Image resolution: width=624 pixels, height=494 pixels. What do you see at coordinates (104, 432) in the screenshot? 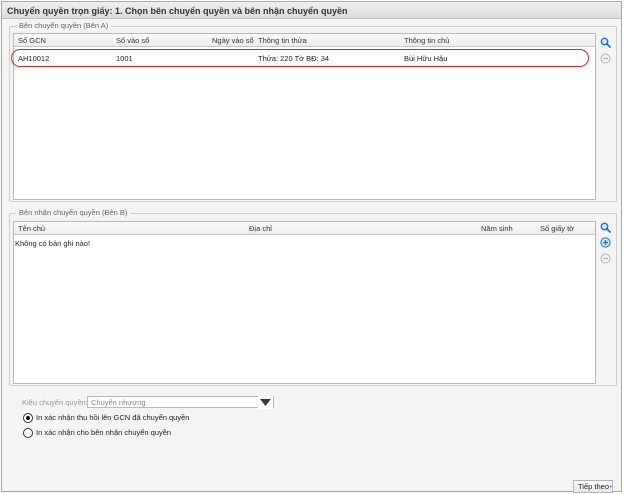
I see `option-print-receiver-label: In xác nhận cho bên nhận chuyển quyền` at bounding box center [104, 432].